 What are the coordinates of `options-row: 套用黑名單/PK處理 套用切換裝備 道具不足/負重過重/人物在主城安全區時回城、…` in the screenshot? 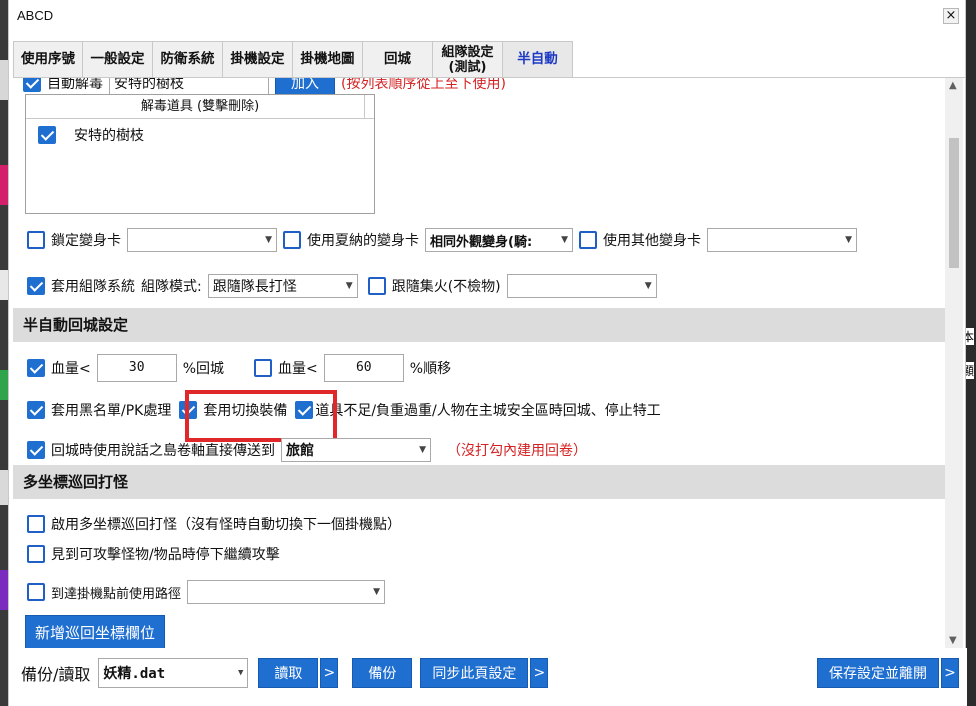 It's located at (347, 410).